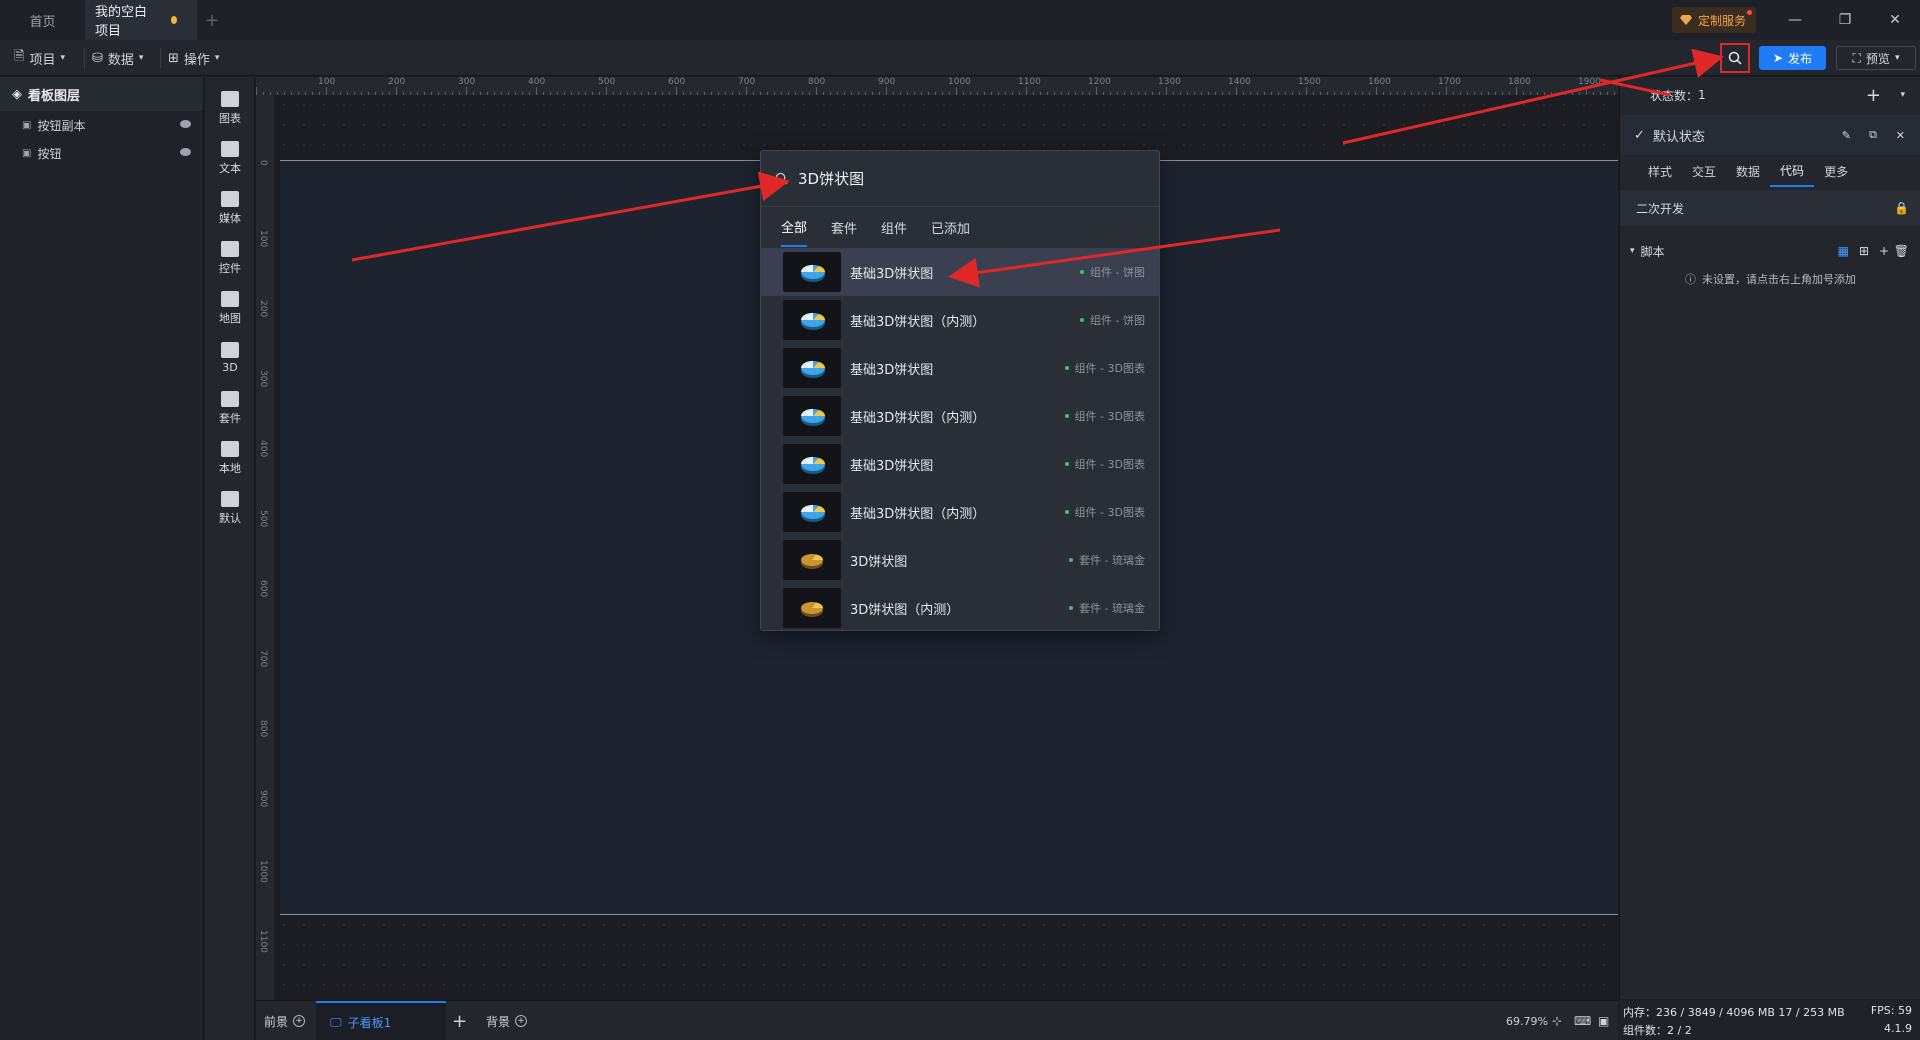  What do you see at coordinates (230, 158) in the screenshot?
I see `component-text: 文本` at bounding box center [230, 158].